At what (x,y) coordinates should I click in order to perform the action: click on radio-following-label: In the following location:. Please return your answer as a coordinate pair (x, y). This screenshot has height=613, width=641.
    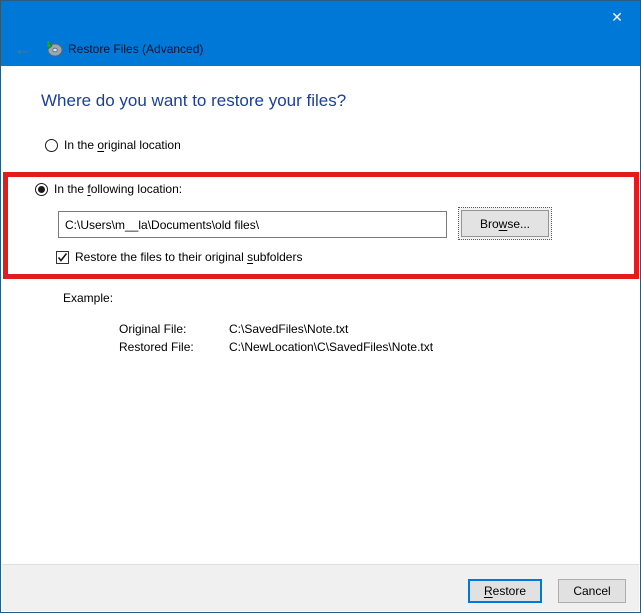
    Looking at the image, I should click on (118, 189).